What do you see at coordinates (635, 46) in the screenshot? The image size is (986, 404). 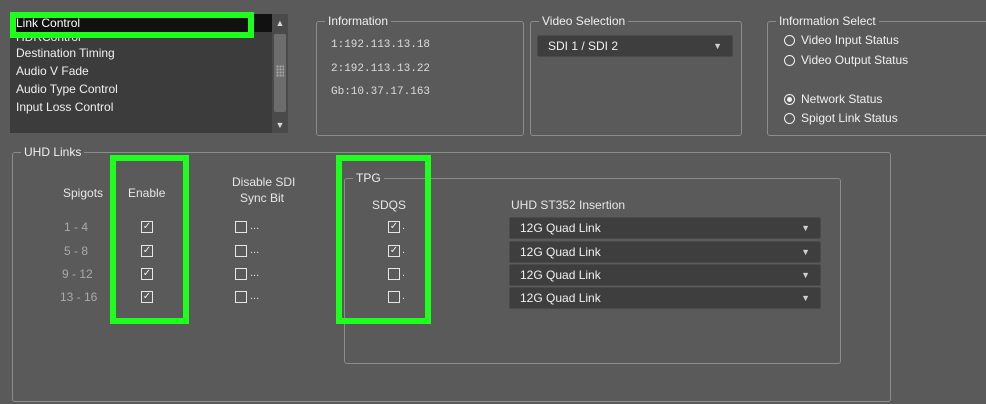 I see `video-selection-dropdown: SDI 1 / SDI 2 ▼` at bounding box center [635, 46].